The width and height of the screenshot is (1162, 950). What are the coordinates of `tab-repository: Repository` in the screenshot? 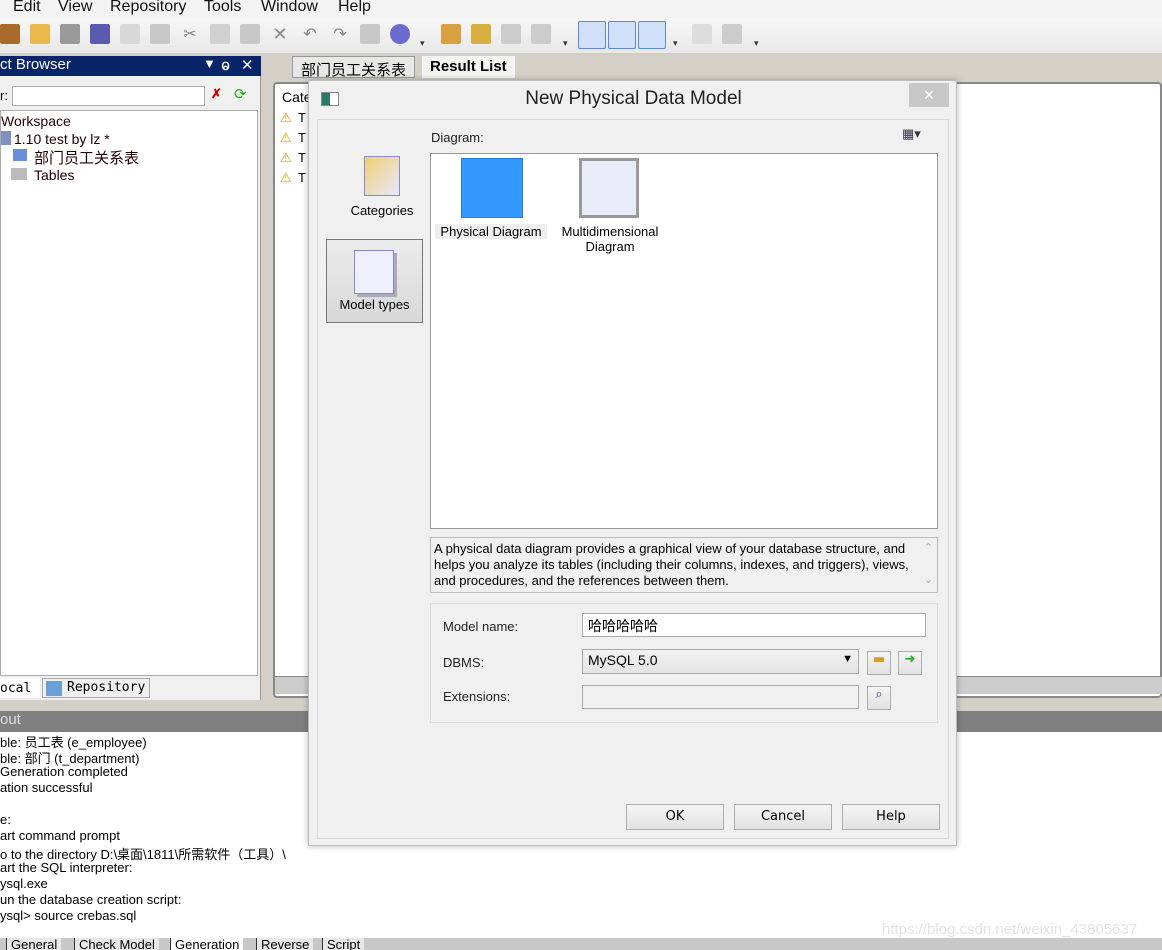 It's located at (96, 688).